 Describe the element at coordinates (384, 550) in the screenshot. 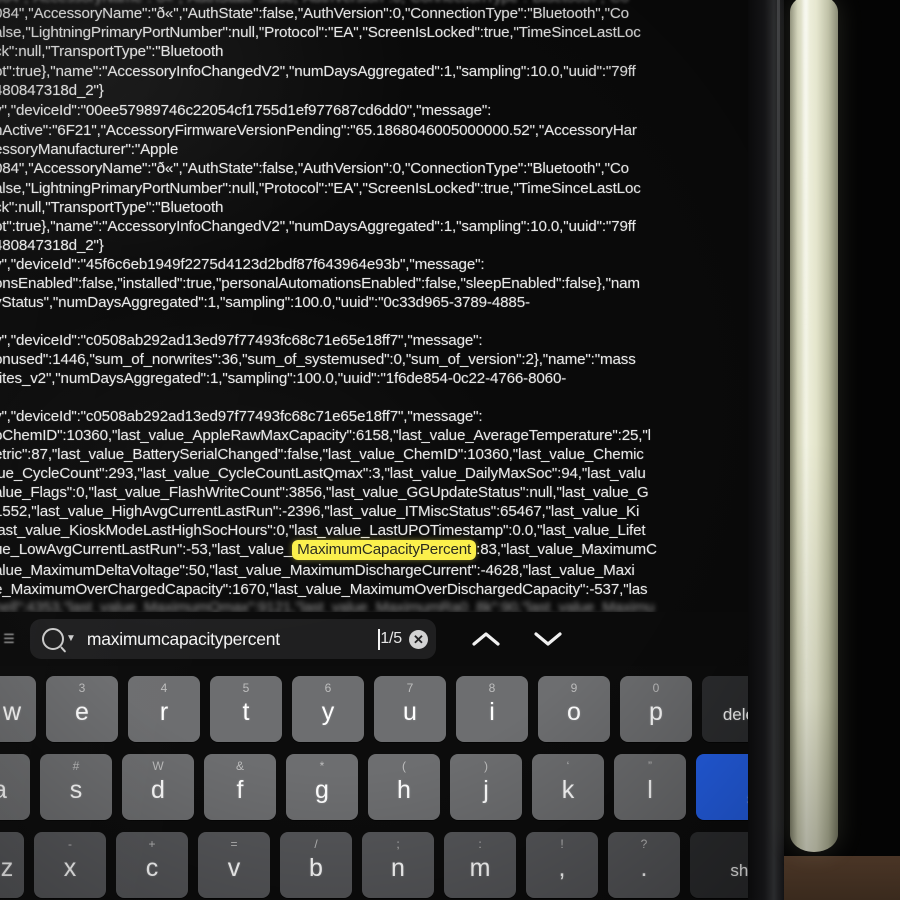

I see `search-match-highlight: MaximumCapacityPercent` at that location.